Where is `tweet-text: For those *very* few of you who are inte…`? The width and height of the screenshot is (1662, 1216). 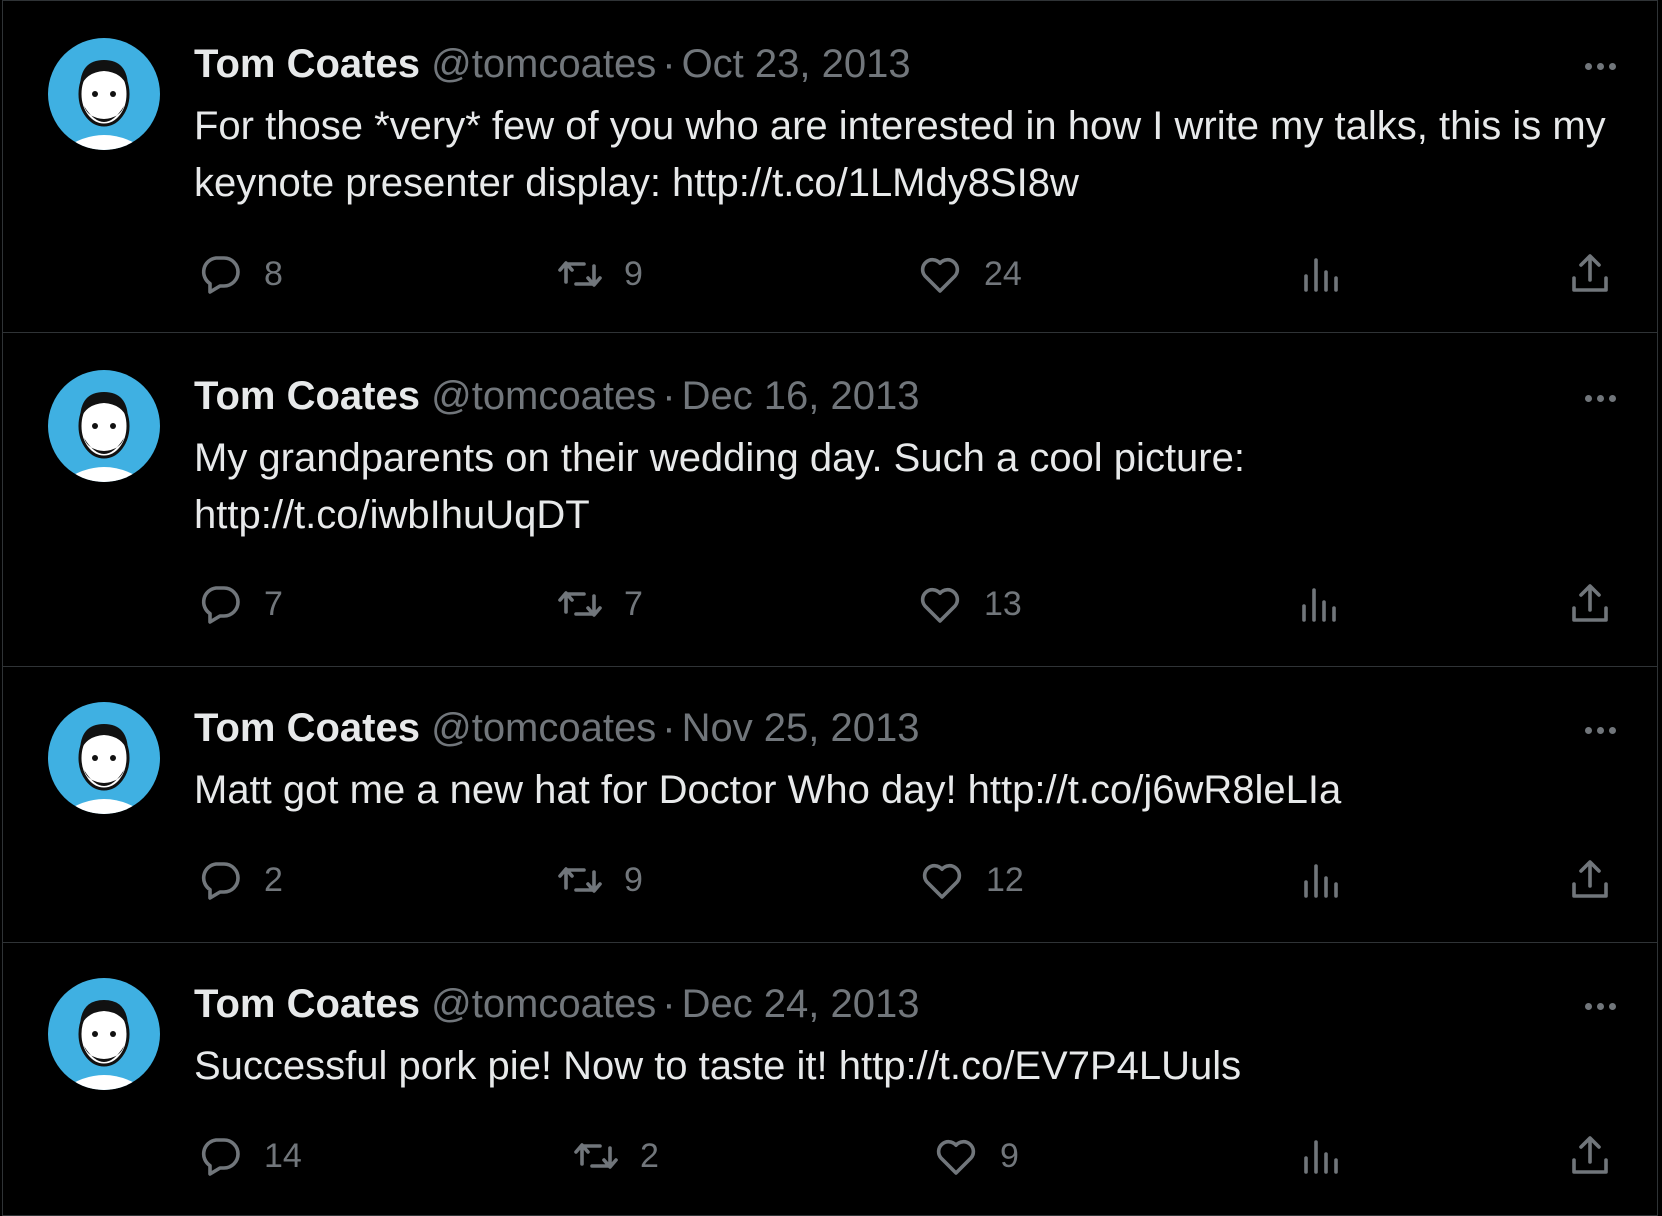 tweet-text: For those *very* few of you who are inte… is located at coordinates (900, 154).